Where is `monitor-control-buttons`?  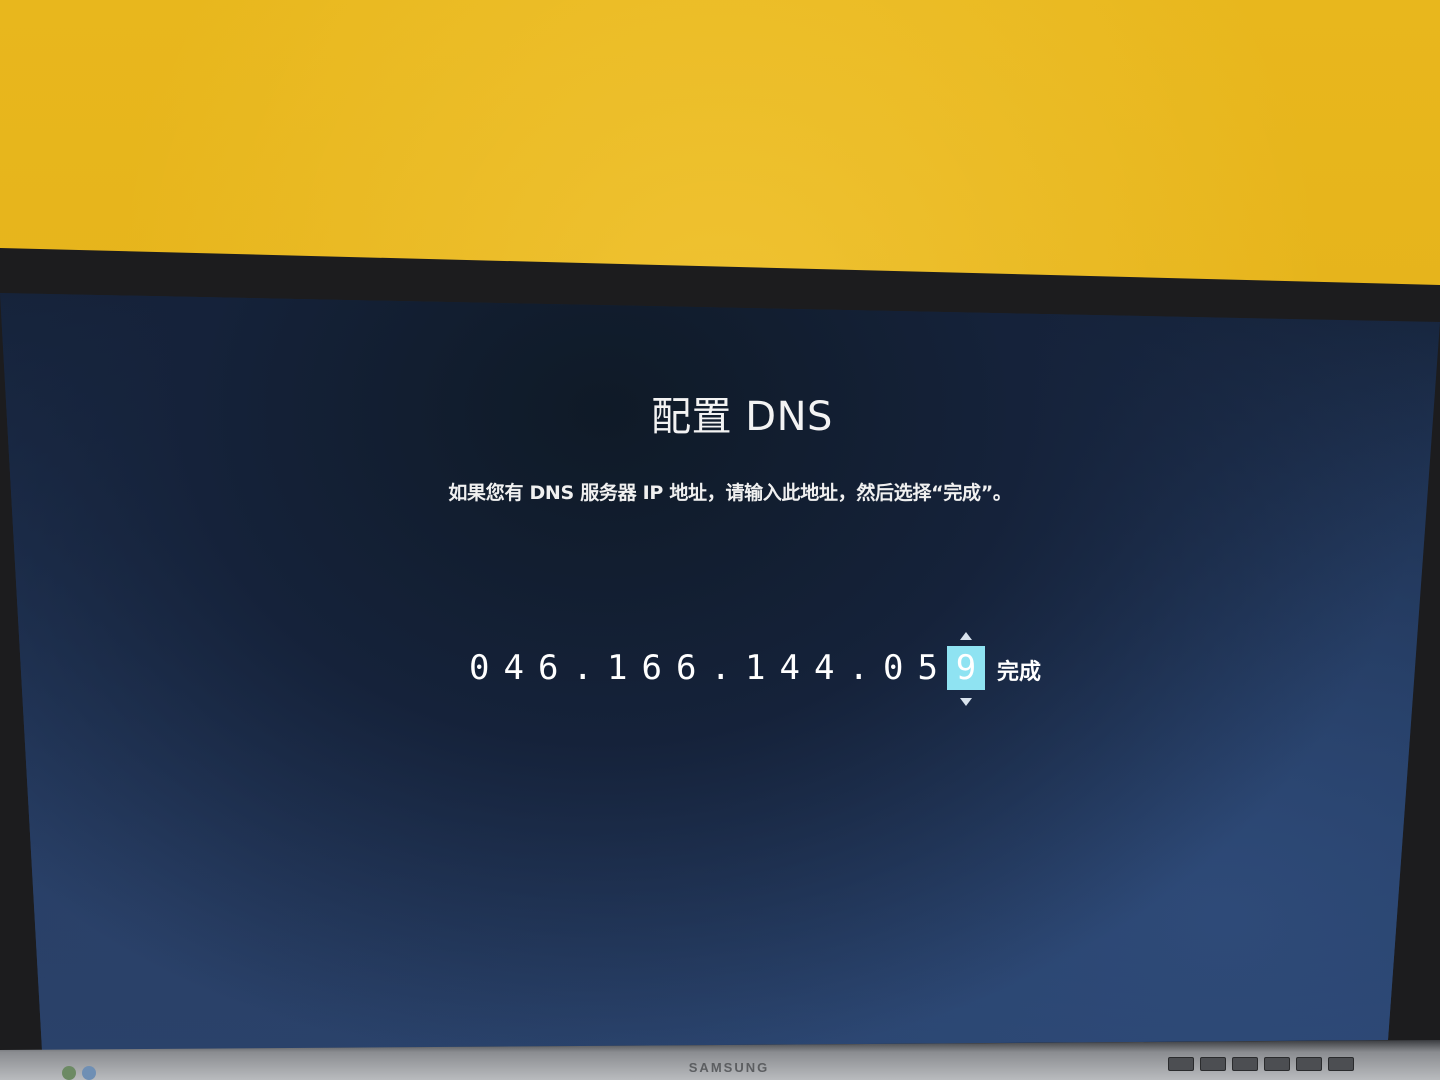
monitor-control-buttons is located at coordinates (1261, 1064).